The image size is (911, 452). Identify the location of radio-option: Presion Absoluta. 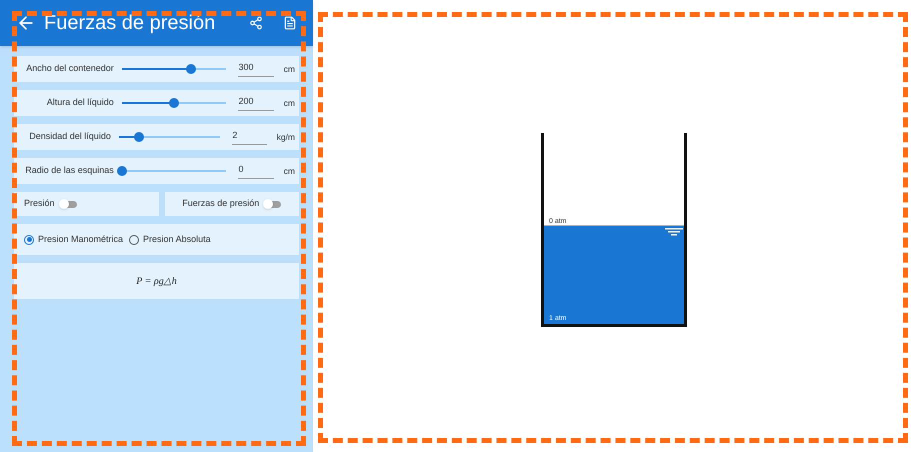
(170, 239).